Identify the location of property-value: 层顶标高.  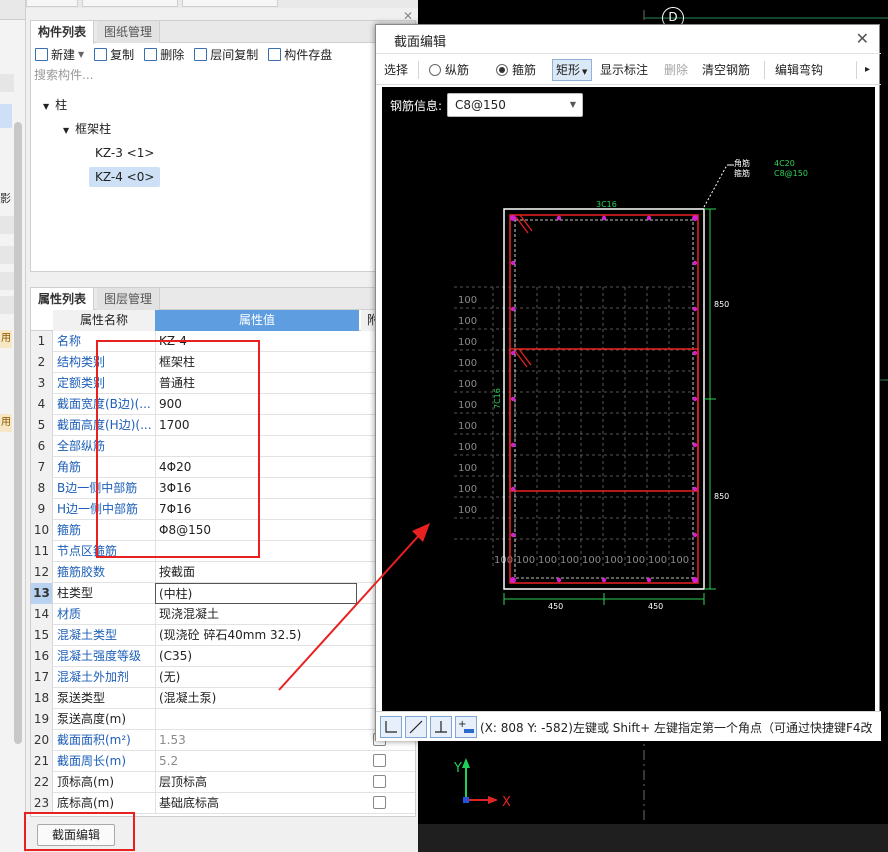
(256, 782).